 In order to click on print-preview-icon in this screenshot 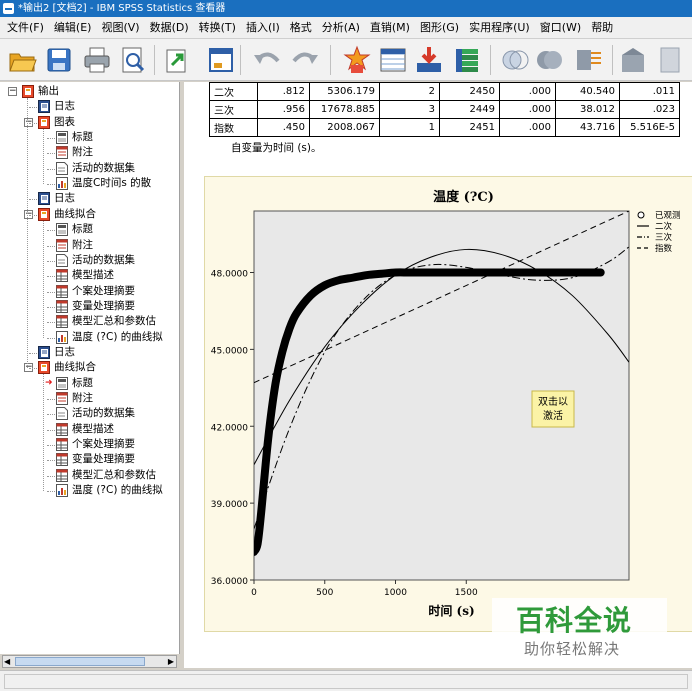, I will do `click(133, 60)`.